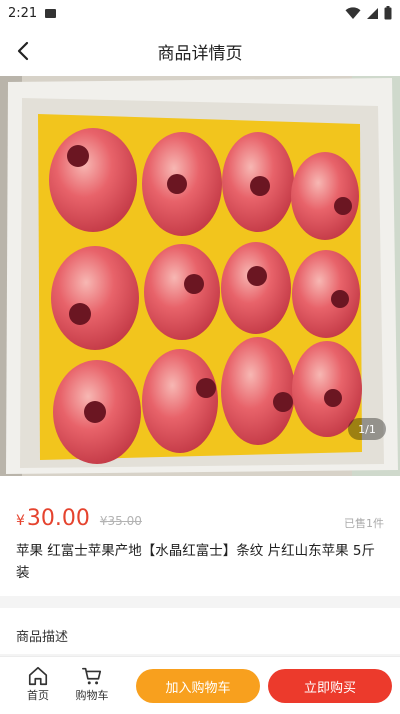  I want to click on status-bar: 2:21, so click(200, 13).